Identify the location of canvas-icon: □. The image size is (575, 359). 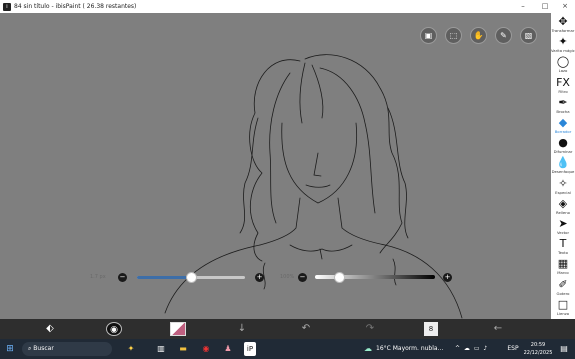
(563, 304).